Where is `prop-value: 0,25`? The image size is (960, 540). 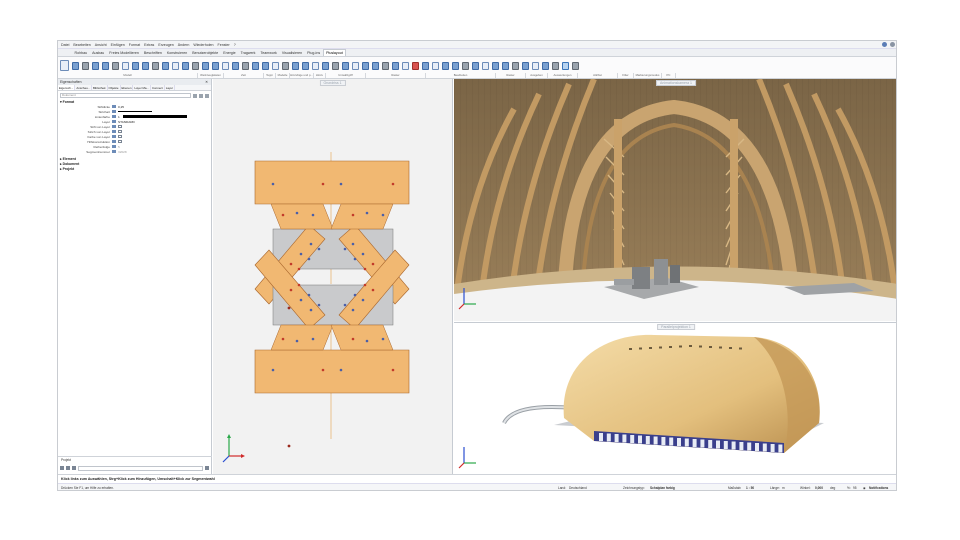
prop-value: 0,25 is located at coordinates (121, 107).